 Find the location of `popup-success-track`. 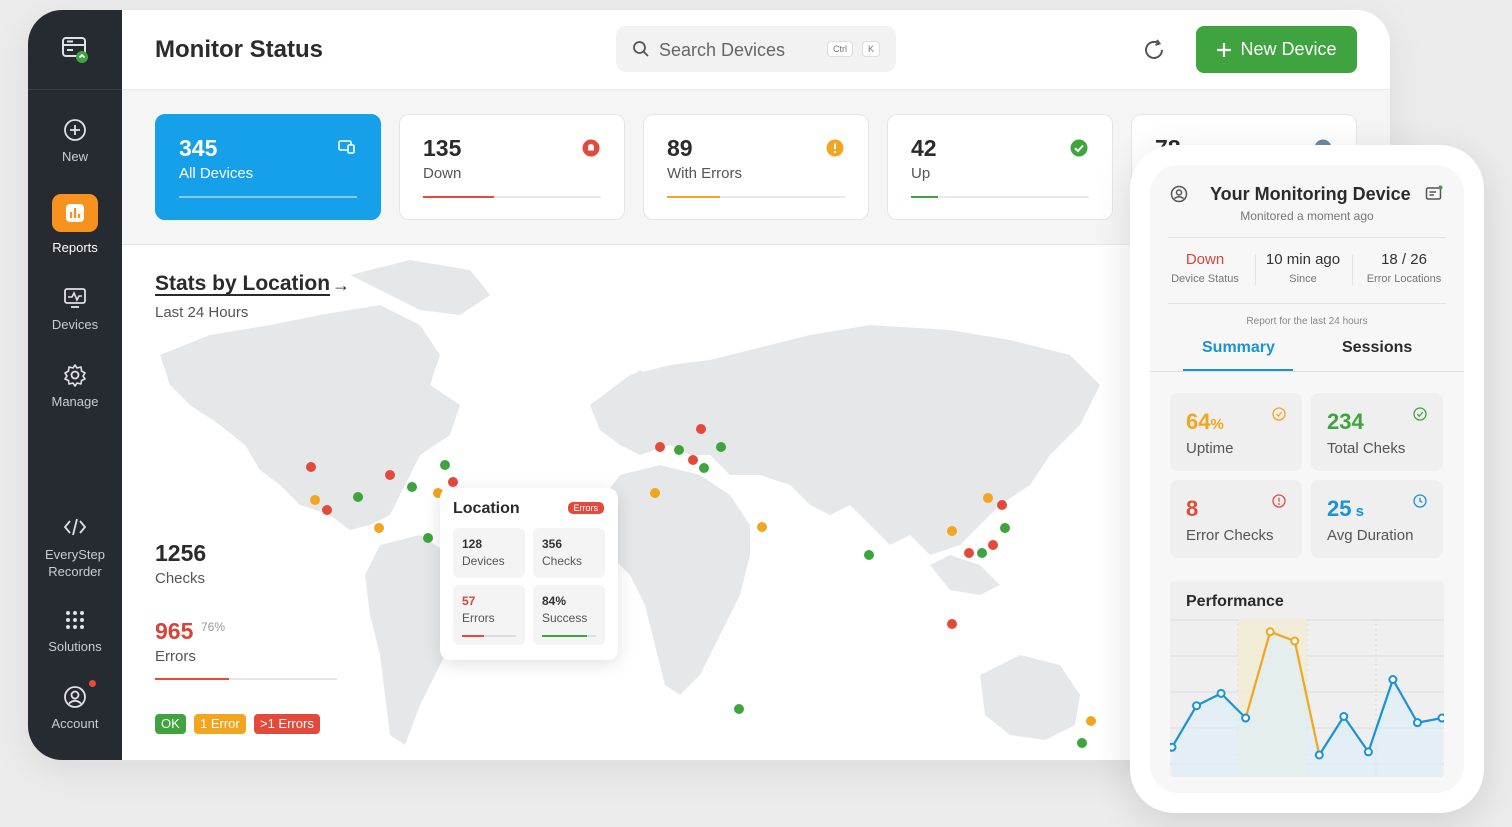

popup-success-track is located at coordinates (569, 636).